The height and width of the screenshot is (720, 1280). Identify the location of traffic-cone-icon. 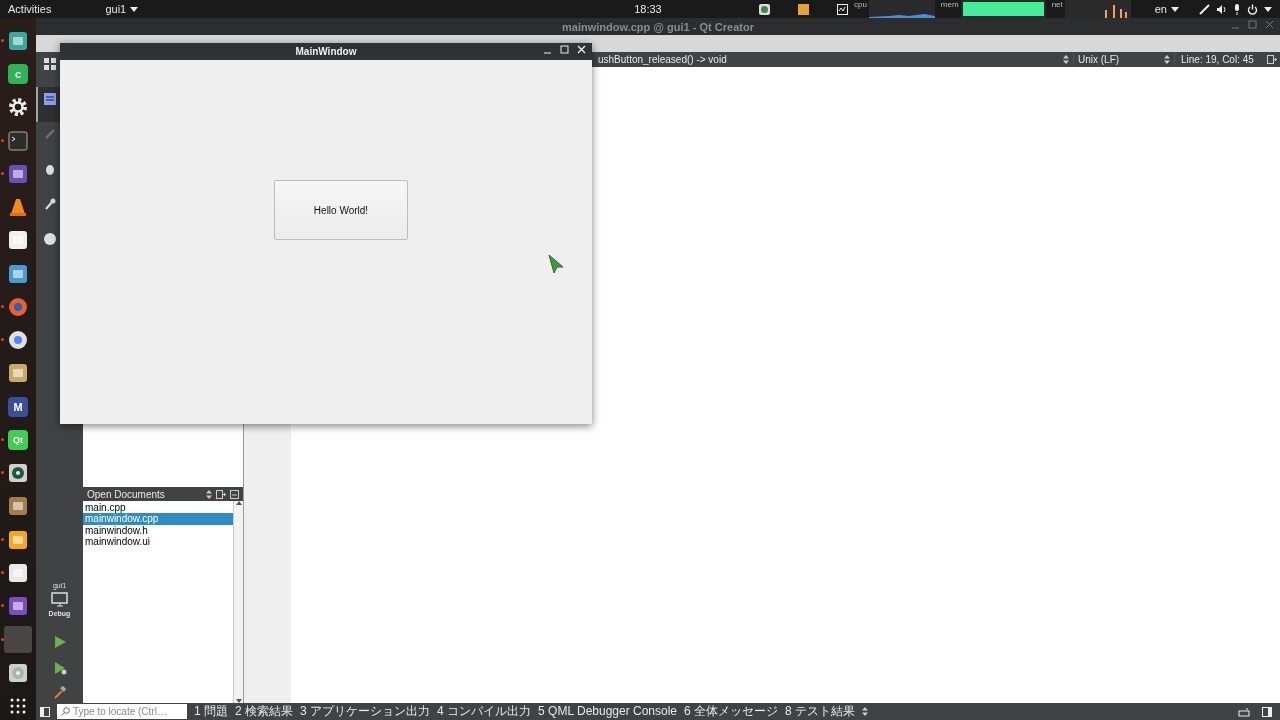
(18, 207).